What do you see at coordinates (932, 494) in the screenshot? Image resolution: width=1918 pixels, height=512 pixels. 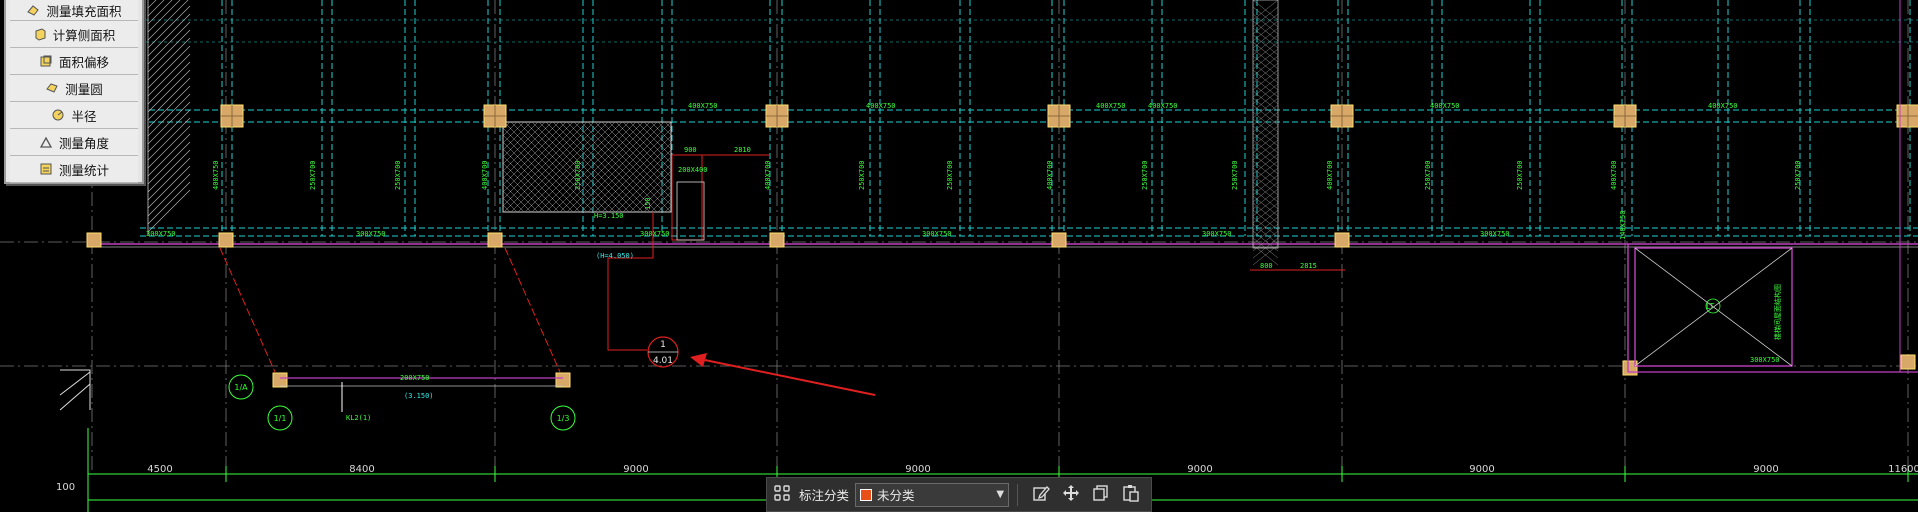 I see `annotation-category-select: 未分类 ▼` at bounding box center [932, 494].